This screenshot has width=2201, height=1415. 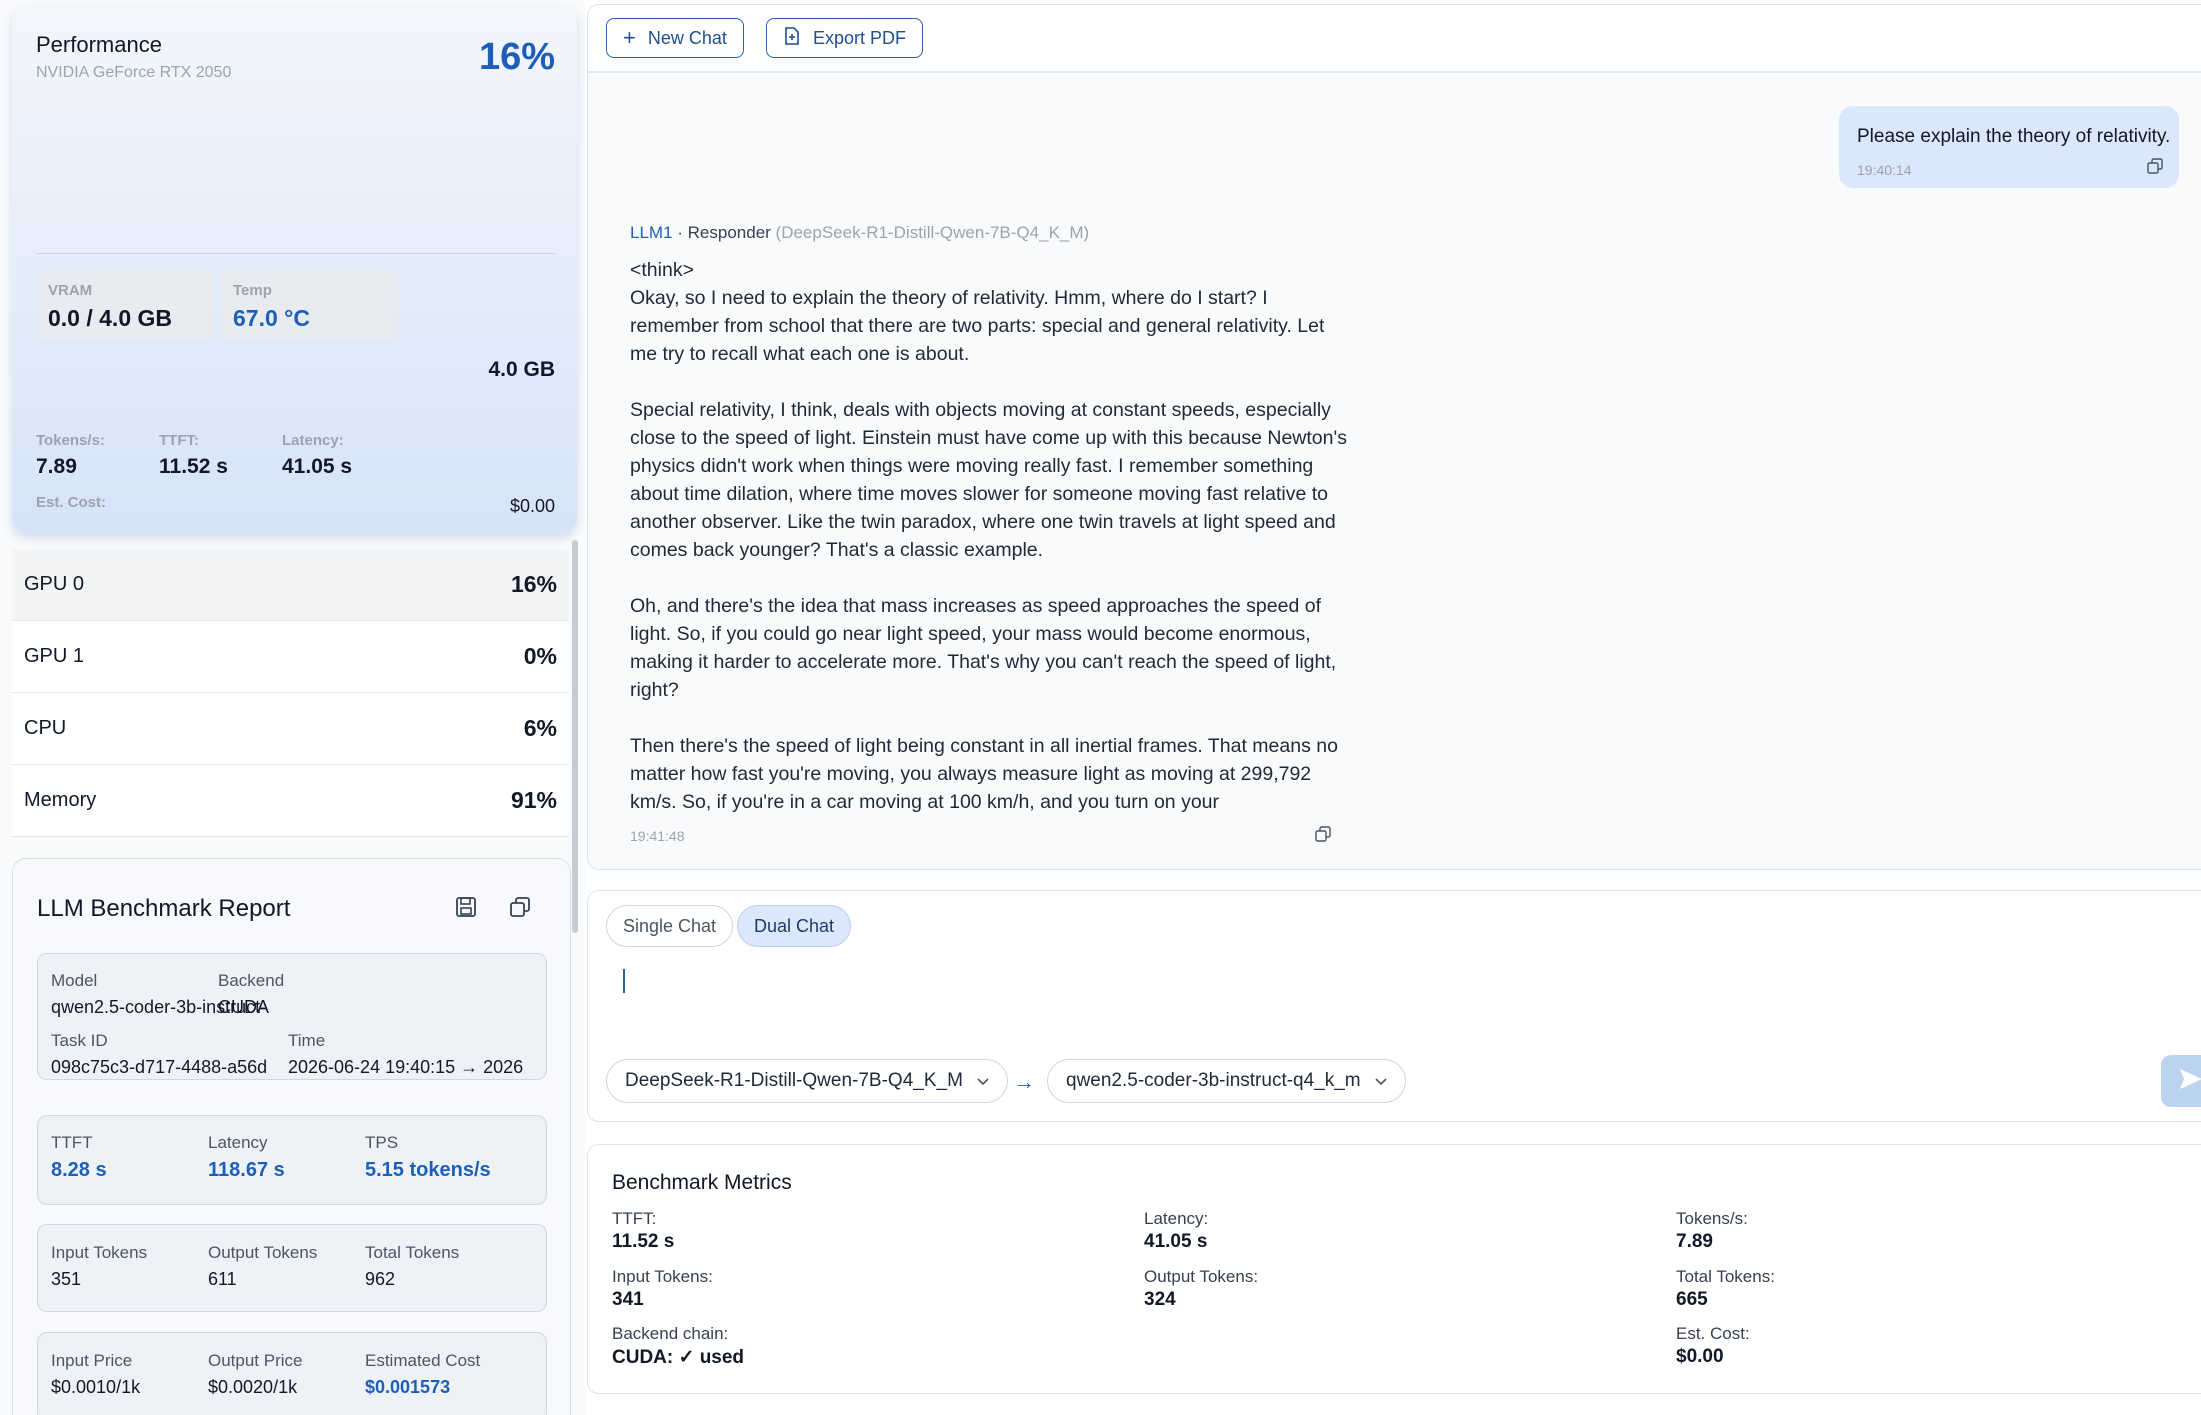 I want to click on latency-value: 41.05 s, so click(x=317, y=466).